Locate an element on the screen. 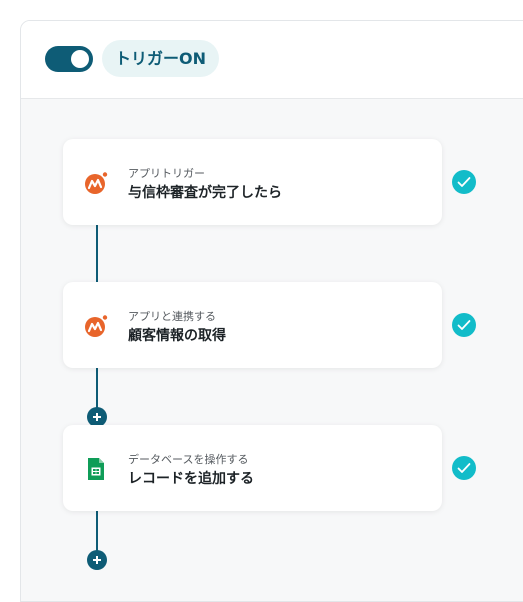  trigger-status-label: トリガーON is located at coordinates (160, 58).